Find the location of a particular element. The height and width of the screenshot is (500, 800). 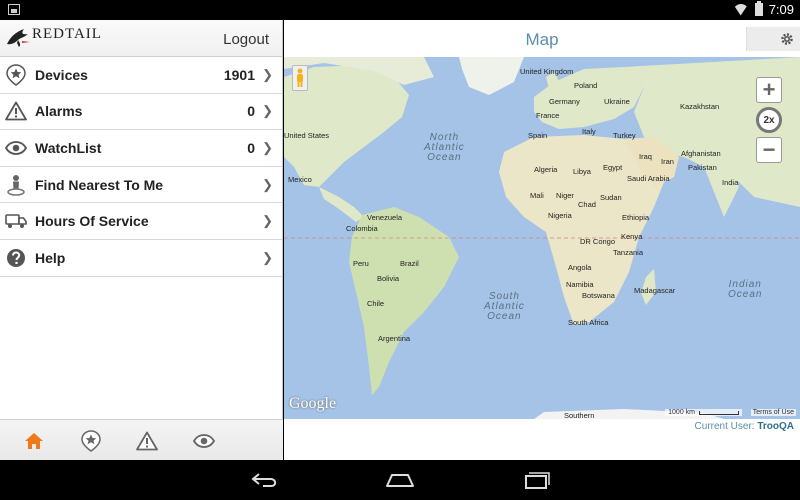

current-user: Current User: TrooQA is located at coordinates (744, 426).